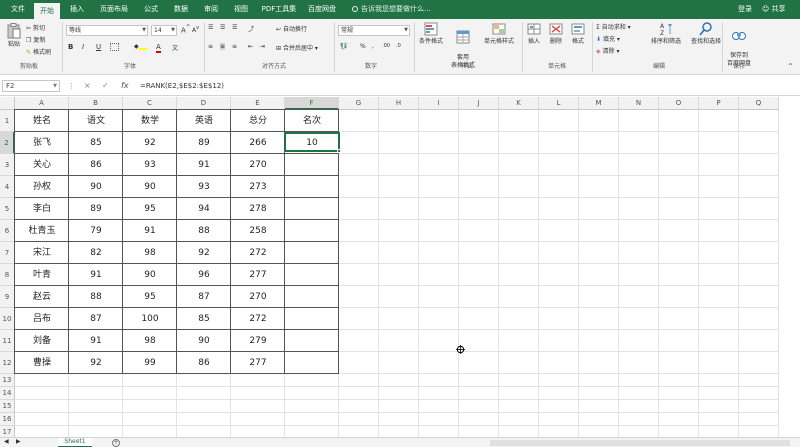 This screenshot has height=447, width=800. Describe the element at coordinates (339, 151) in the screenshot. I see `fill-handle` at that location.